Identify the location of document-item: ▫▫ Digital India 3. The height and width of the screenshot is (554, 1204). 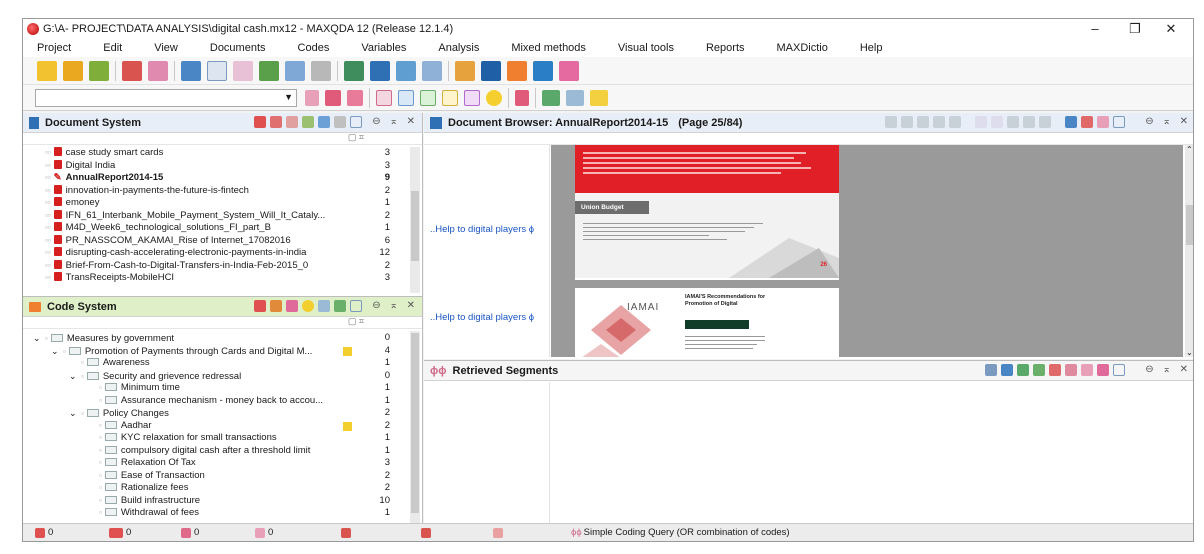
(226, 166).